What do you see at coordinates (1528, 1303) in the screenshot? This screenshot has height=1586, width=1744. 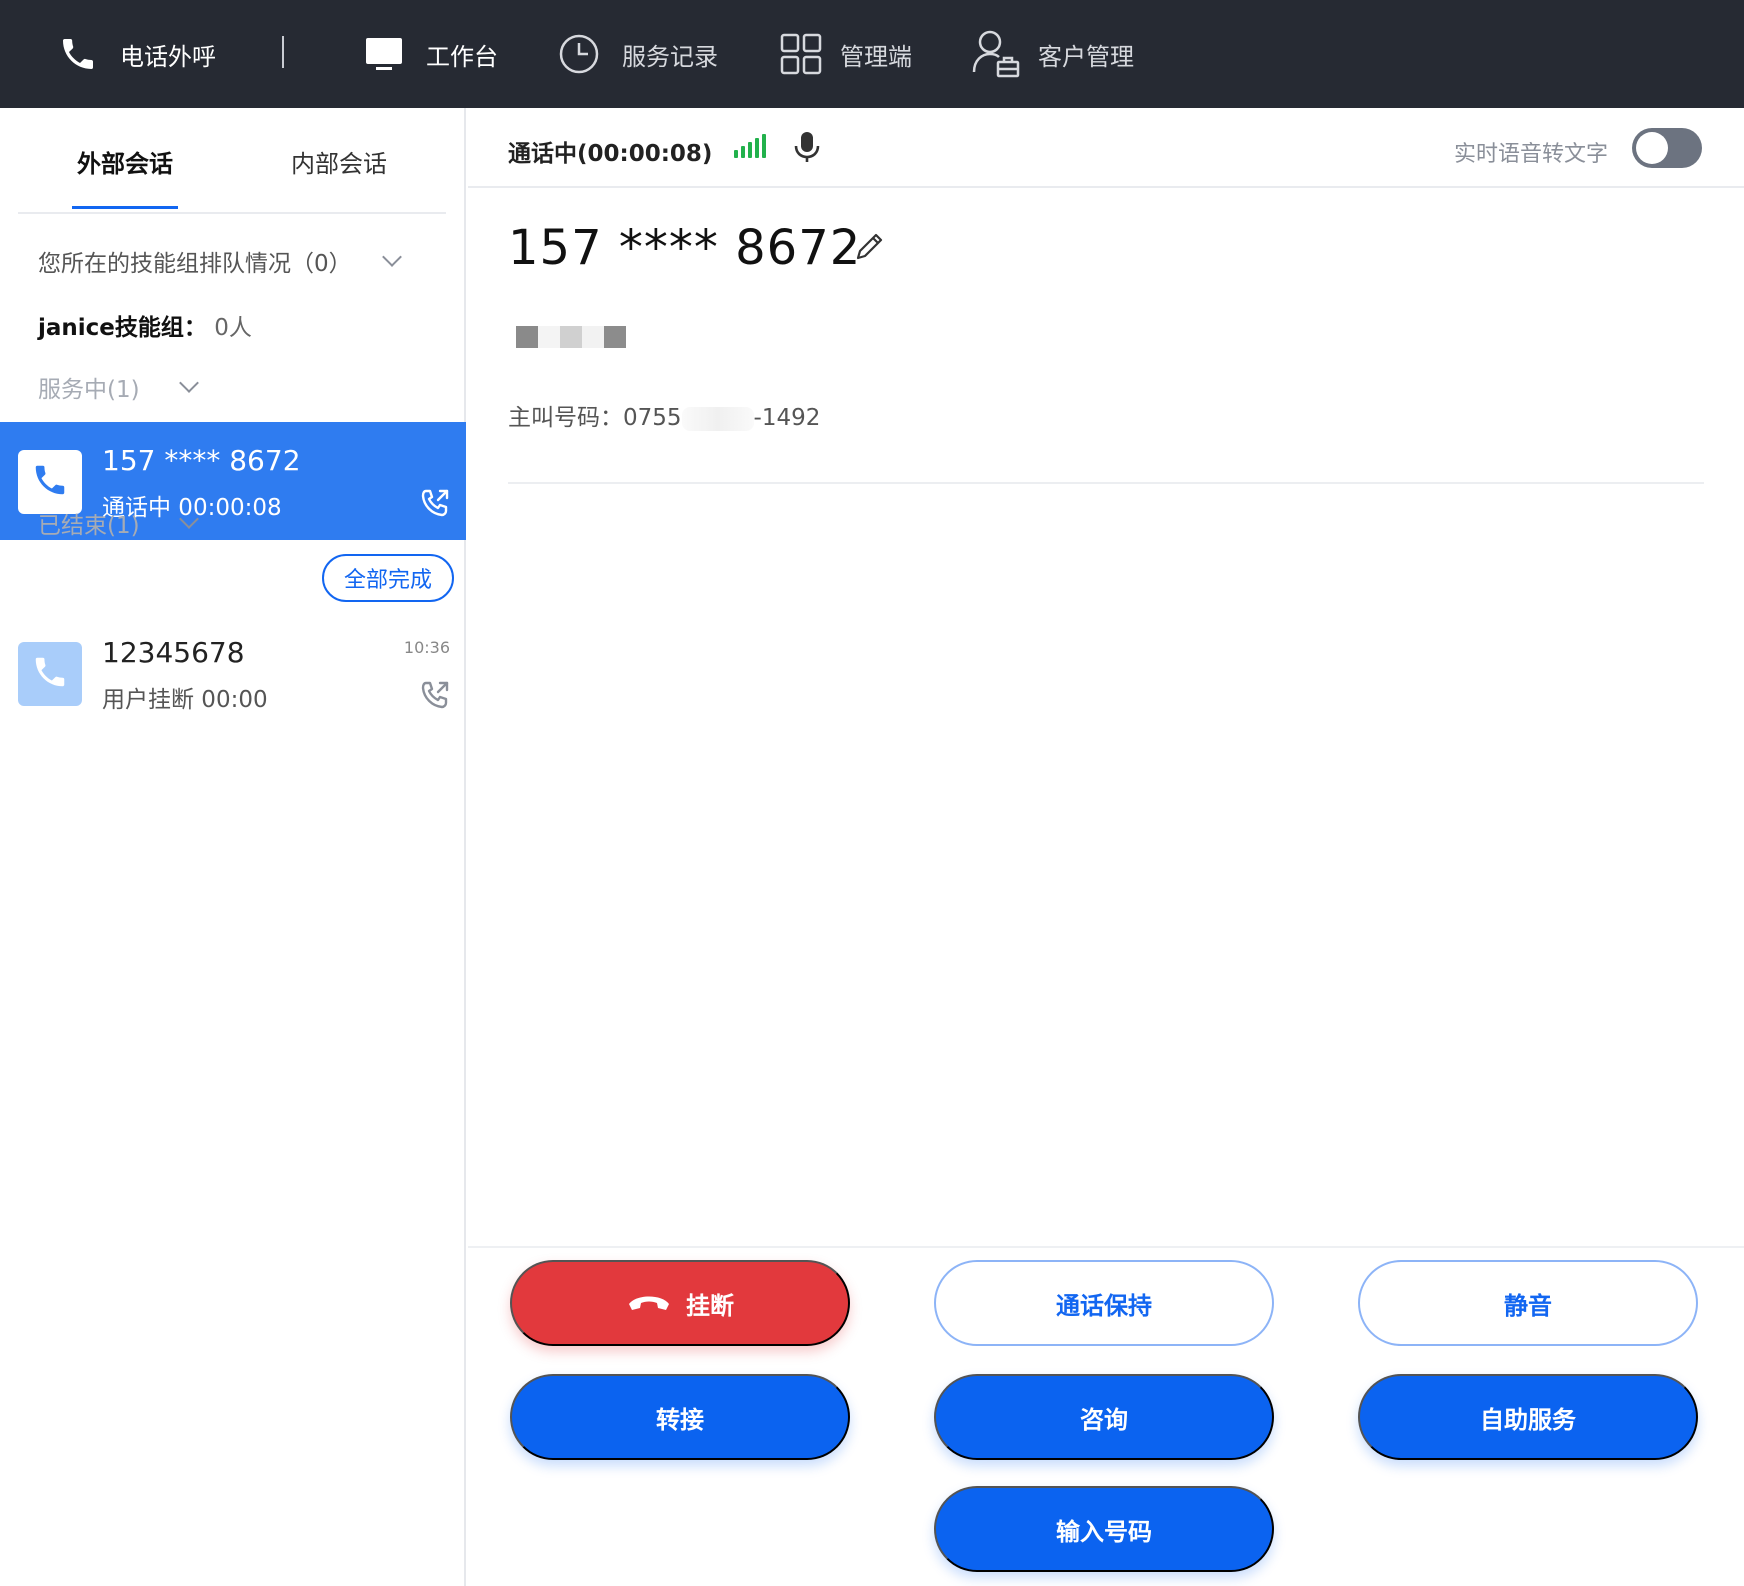 I see `mute-button: 静音` at bounding box center [1528, 1303].